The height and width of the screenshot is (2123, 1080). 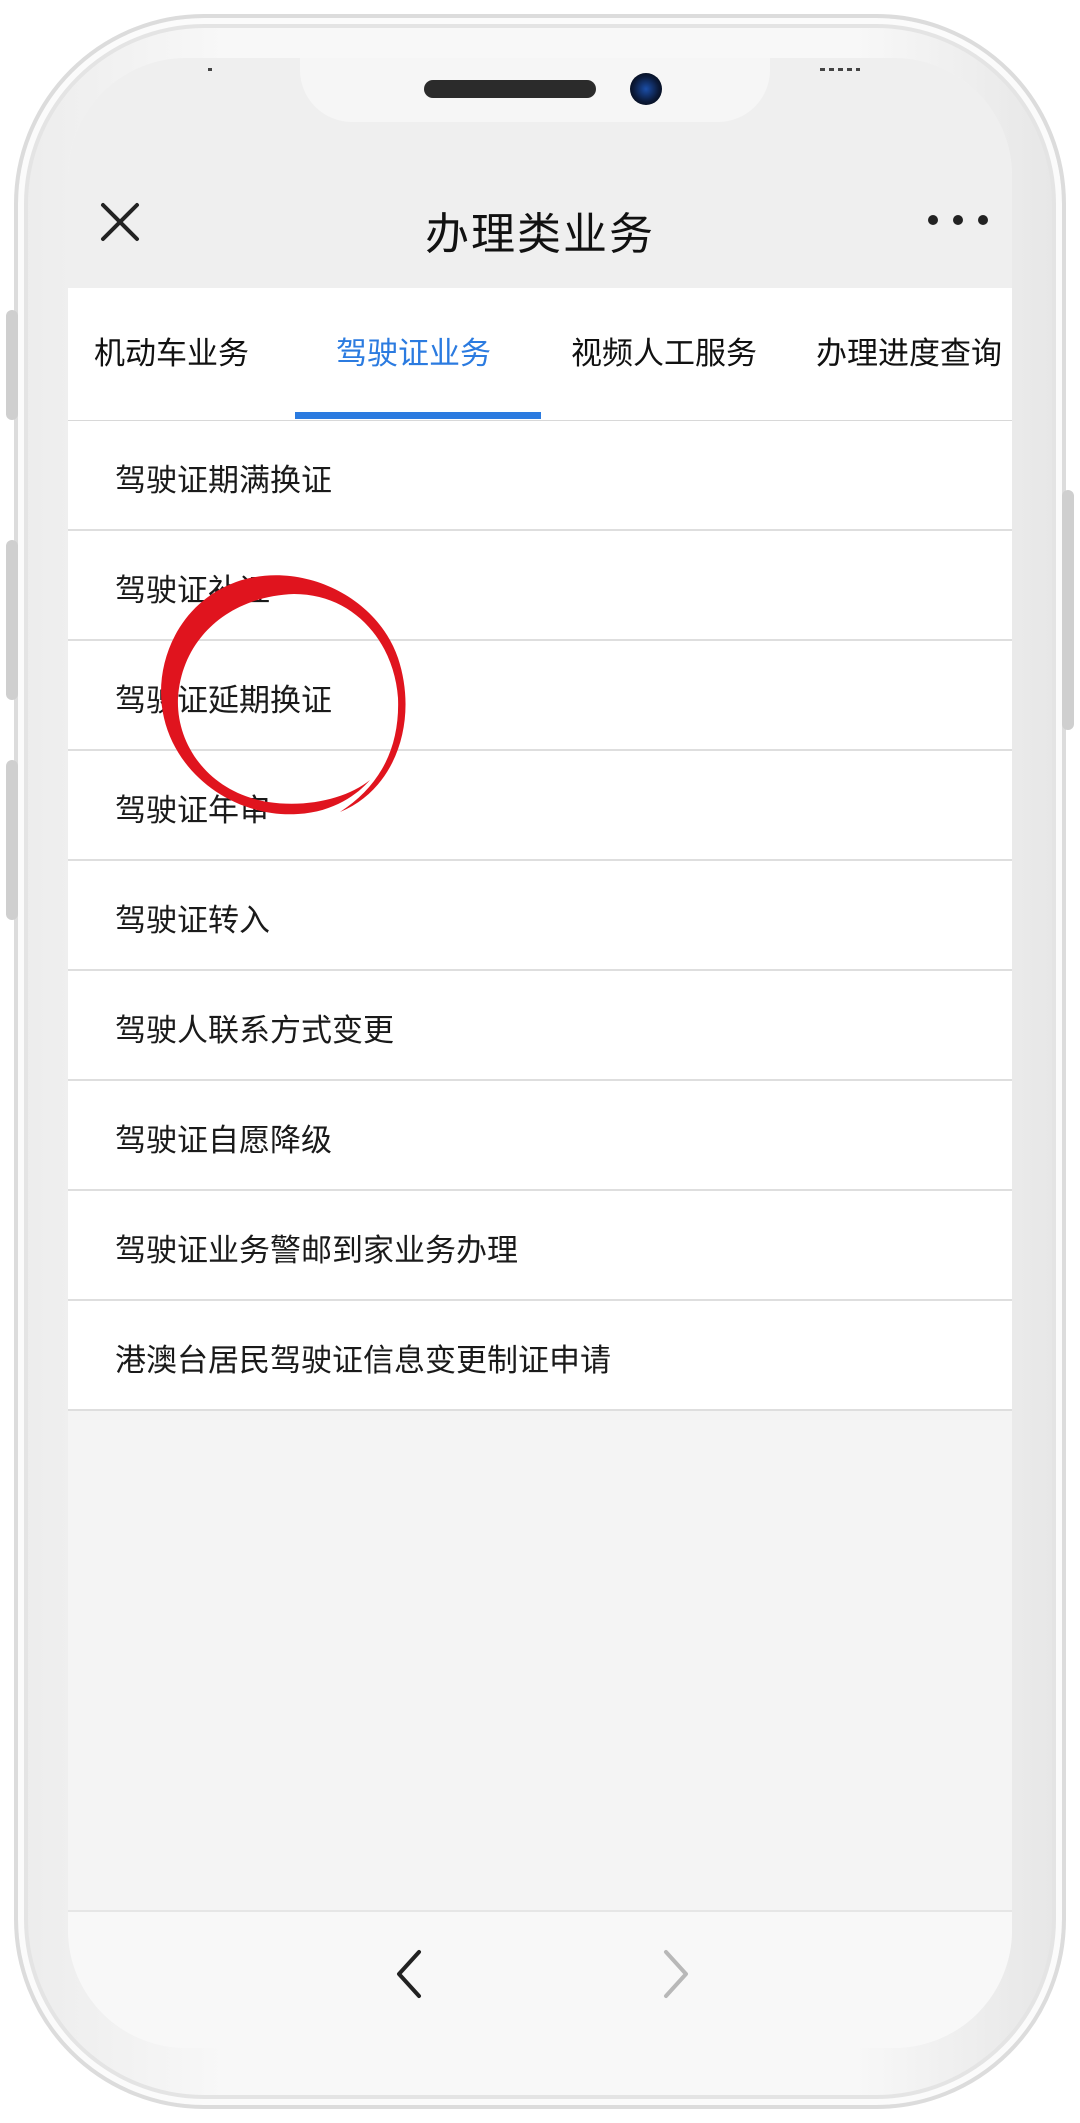 What do you see at coordinates (540, 1136) in the screenshot?
I see `list-item: 驾驶证自愿降级` at bounding box center [540, 1136].